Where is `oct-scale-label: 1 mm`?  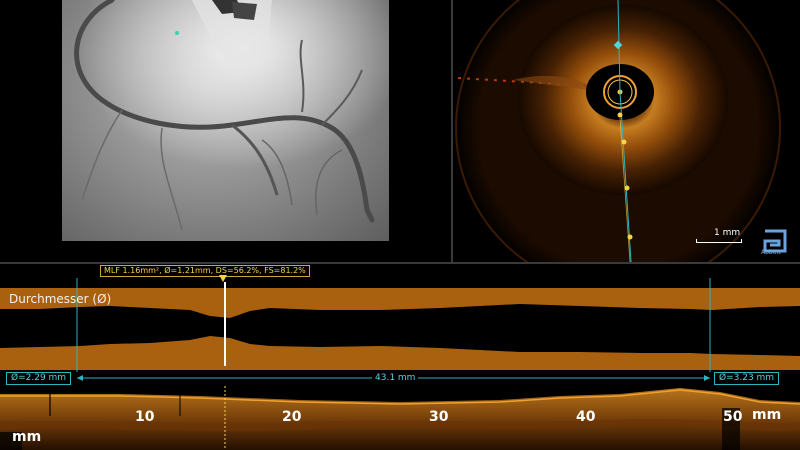 oct-scale-label: 1 mm is located at coordinates (727, 233).